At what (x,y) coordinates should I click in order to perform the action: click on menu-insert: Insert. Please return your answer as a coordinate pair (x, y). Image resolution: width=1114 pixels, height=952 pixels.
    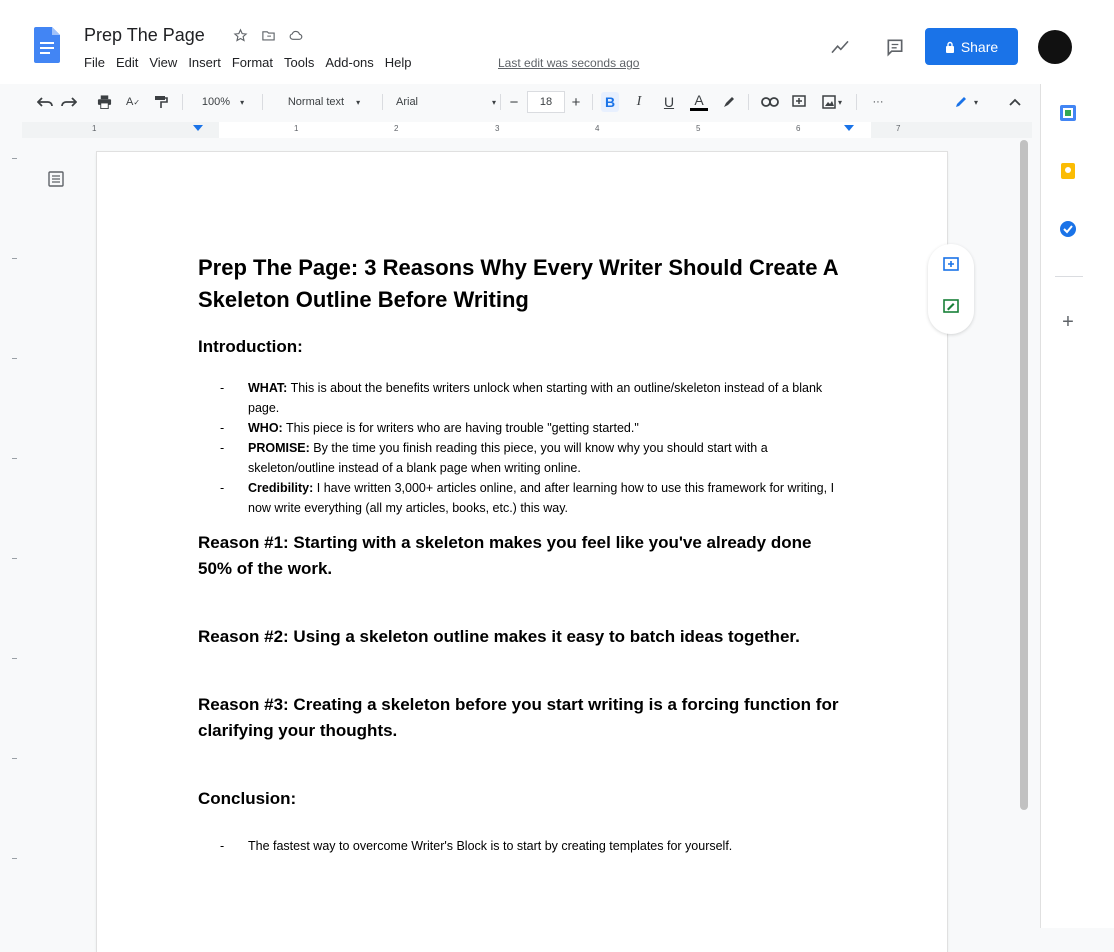
    Looking at the image, I should click on (204, 62).